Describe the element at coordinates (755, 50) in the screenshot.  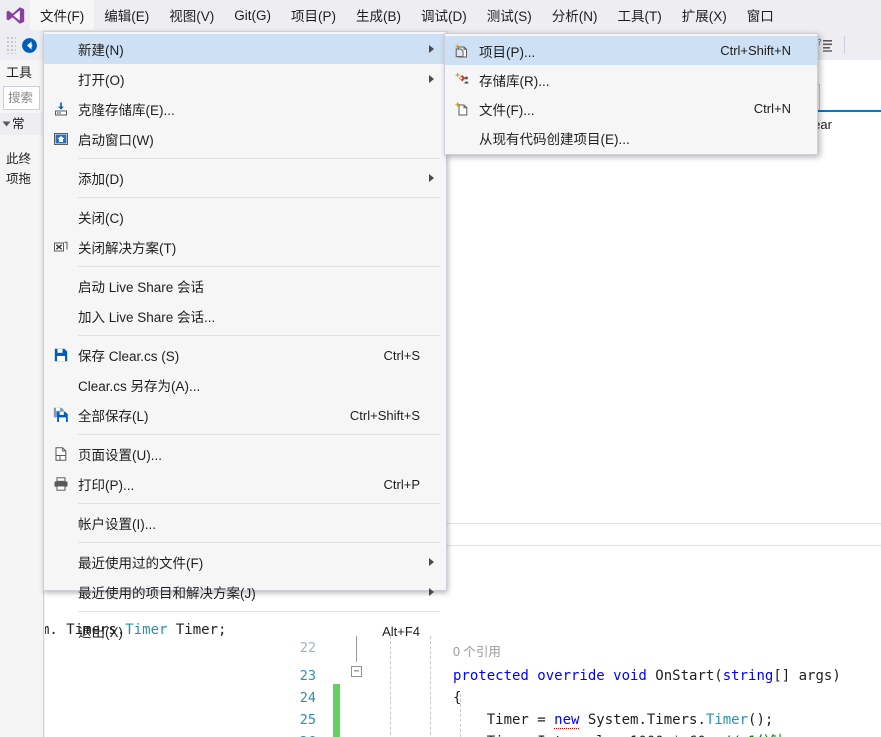
I see `menu-item-shortcut: Ctrl+Shift+N` at that location.